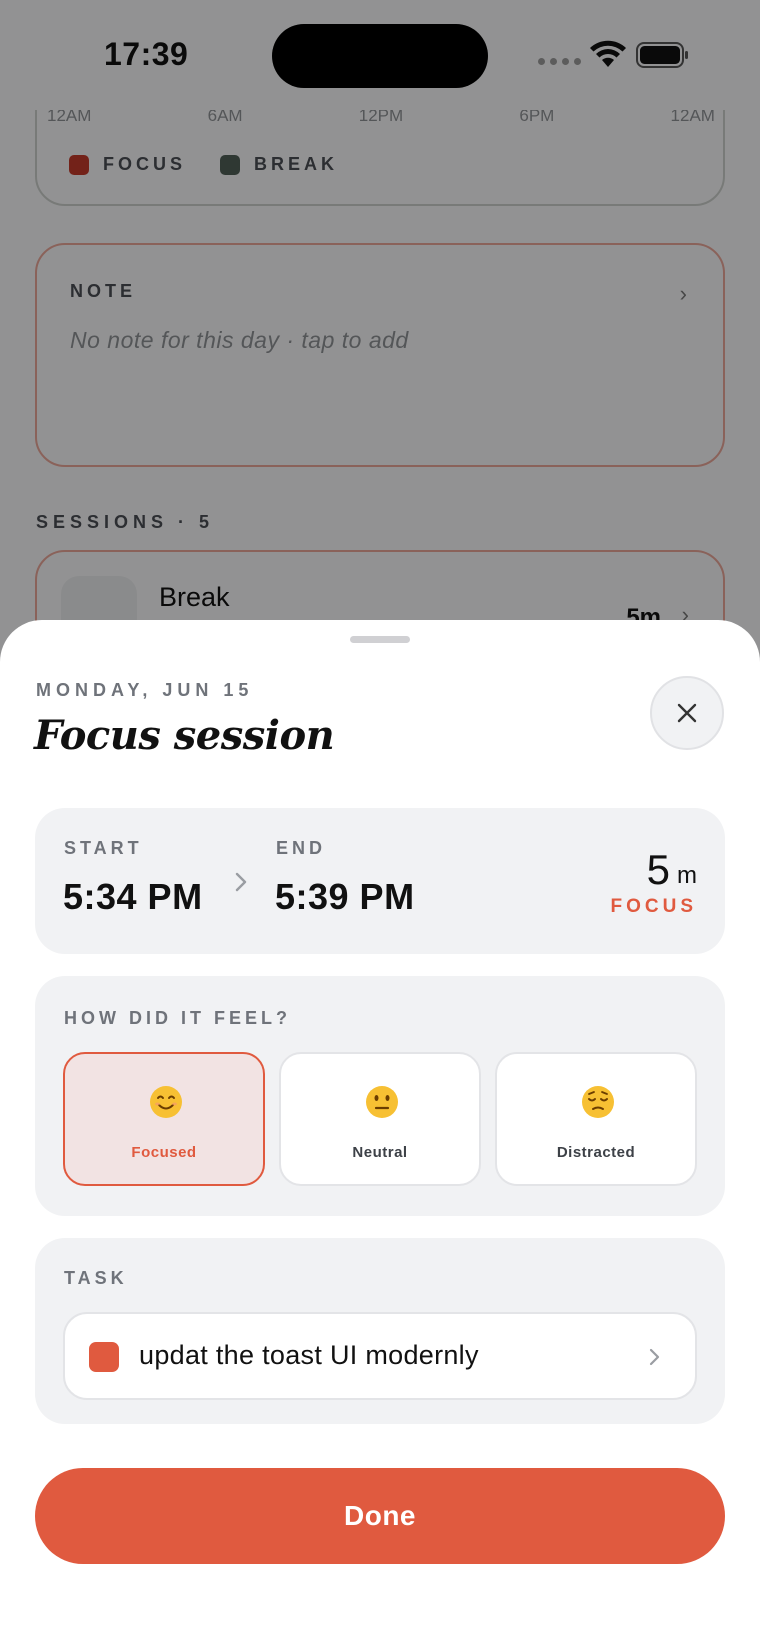 Image resolution: width=760 pixels, height=1651 pixels. Describe the element at coordinates (164, 1119) in the screenshot. I see `feel-option-focused: Focused` at that location.